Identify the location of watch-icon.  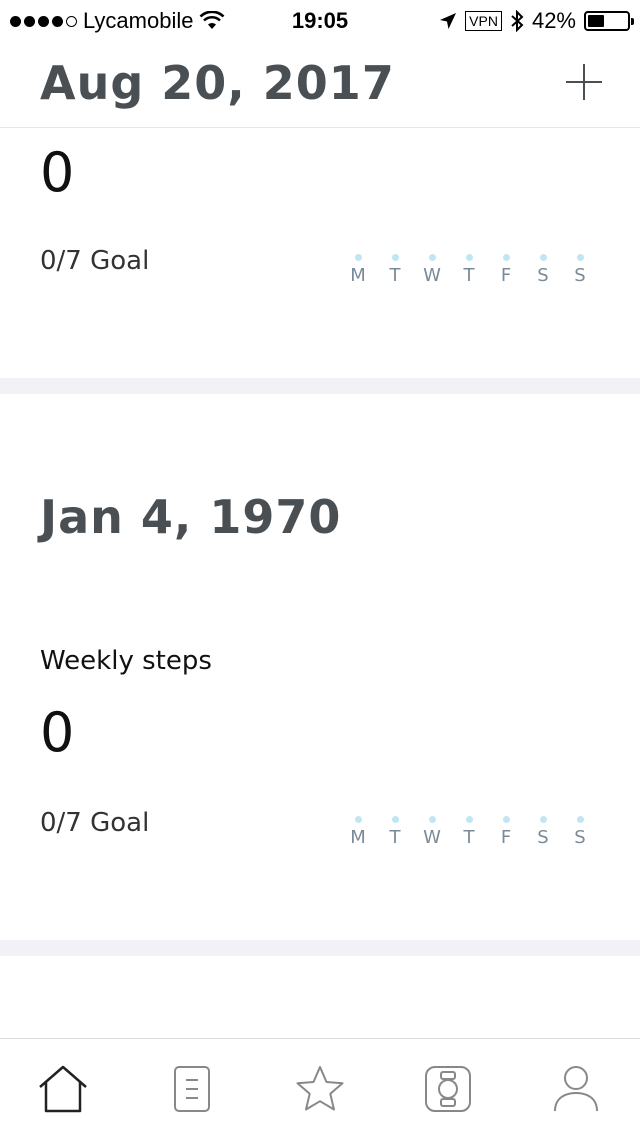
(448, 1089).